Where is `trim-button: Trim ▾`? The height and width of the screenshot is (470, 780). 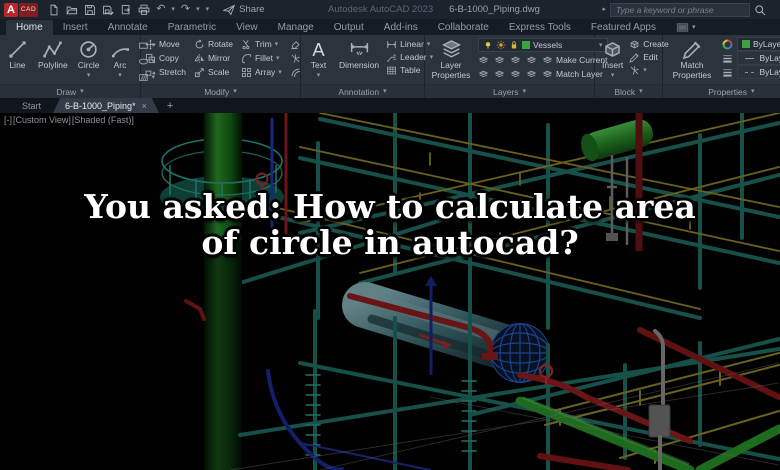 trim-button: Trim ▾ is located at coordinates (261, 44).